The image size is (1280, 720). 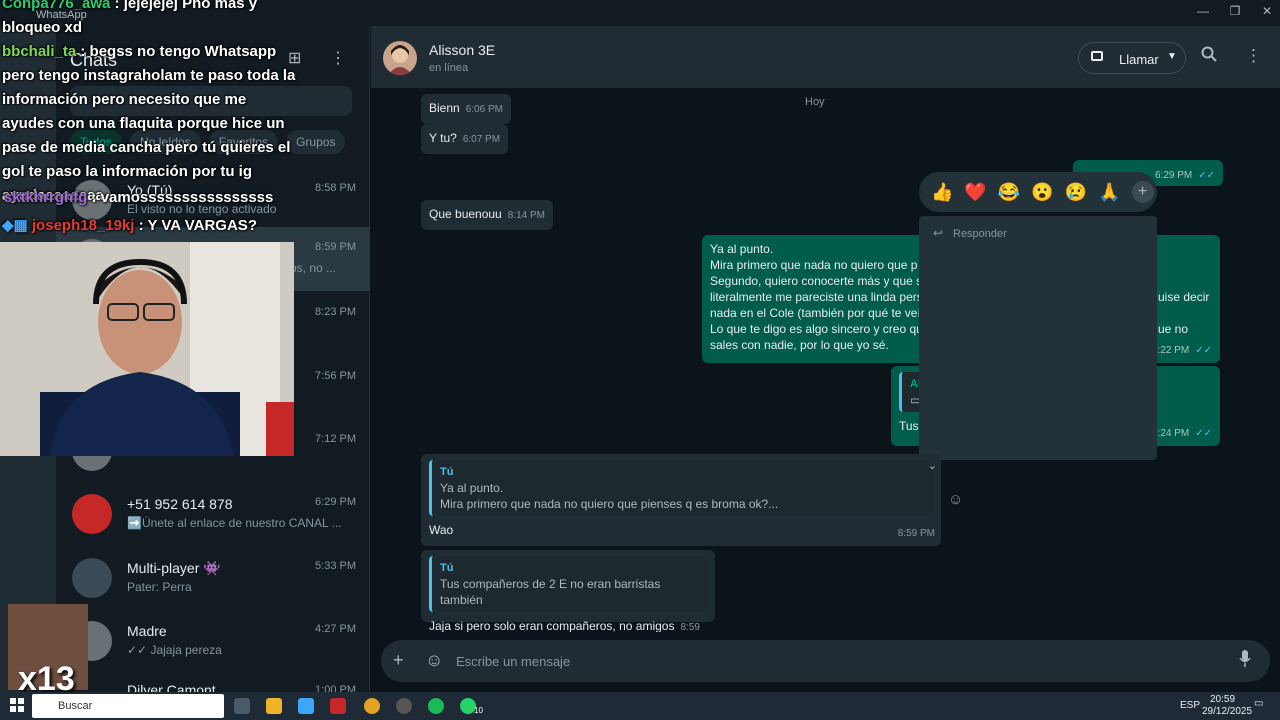 What do you see at coordinates (372, 706) in the screenshot?
I see `chrome-icon` at bounding box center [372, 706].